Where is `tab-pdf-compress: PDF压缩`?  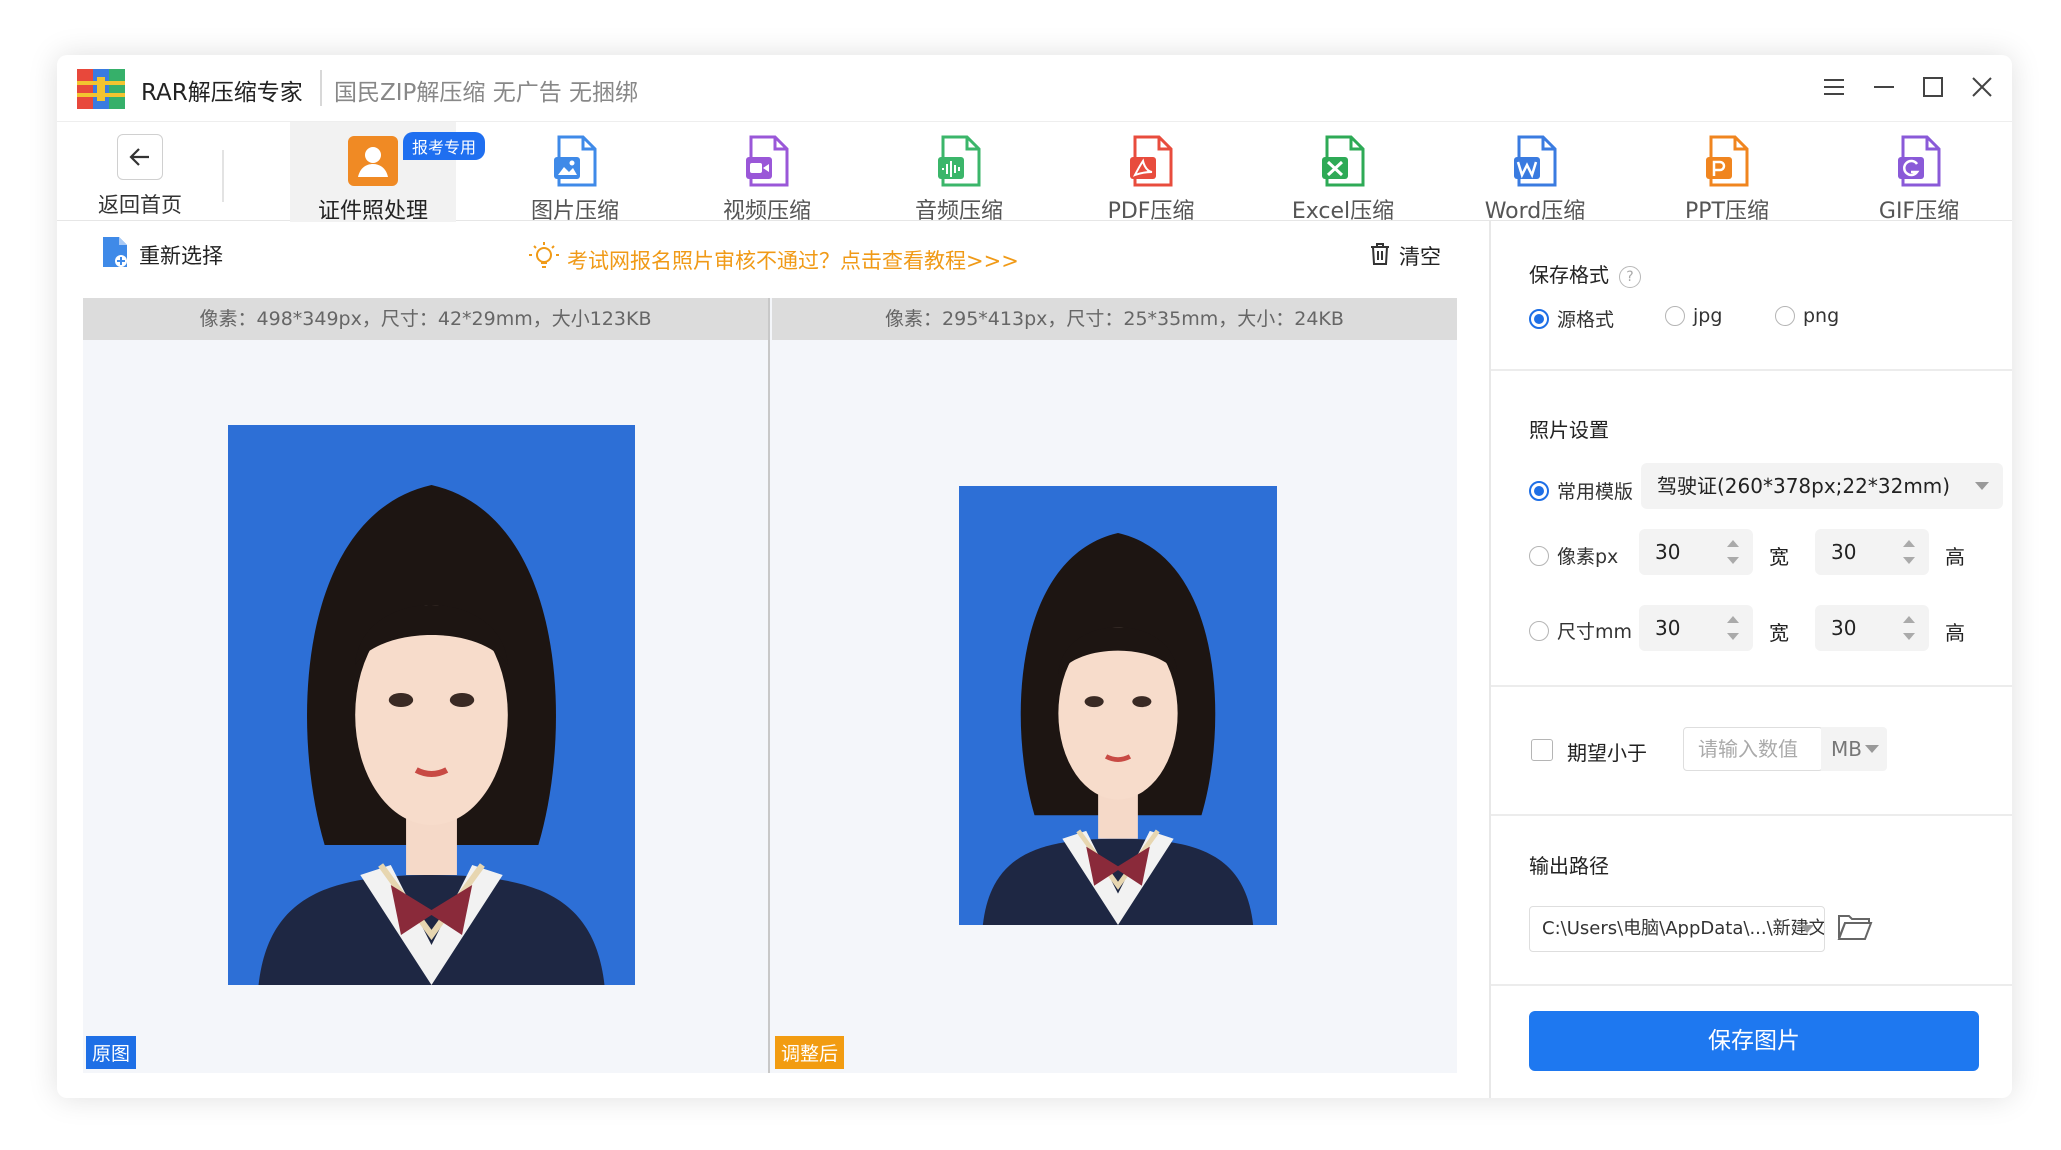
tab-pdf-compress: PDF压缩 is located at coordinates (1151, 173).